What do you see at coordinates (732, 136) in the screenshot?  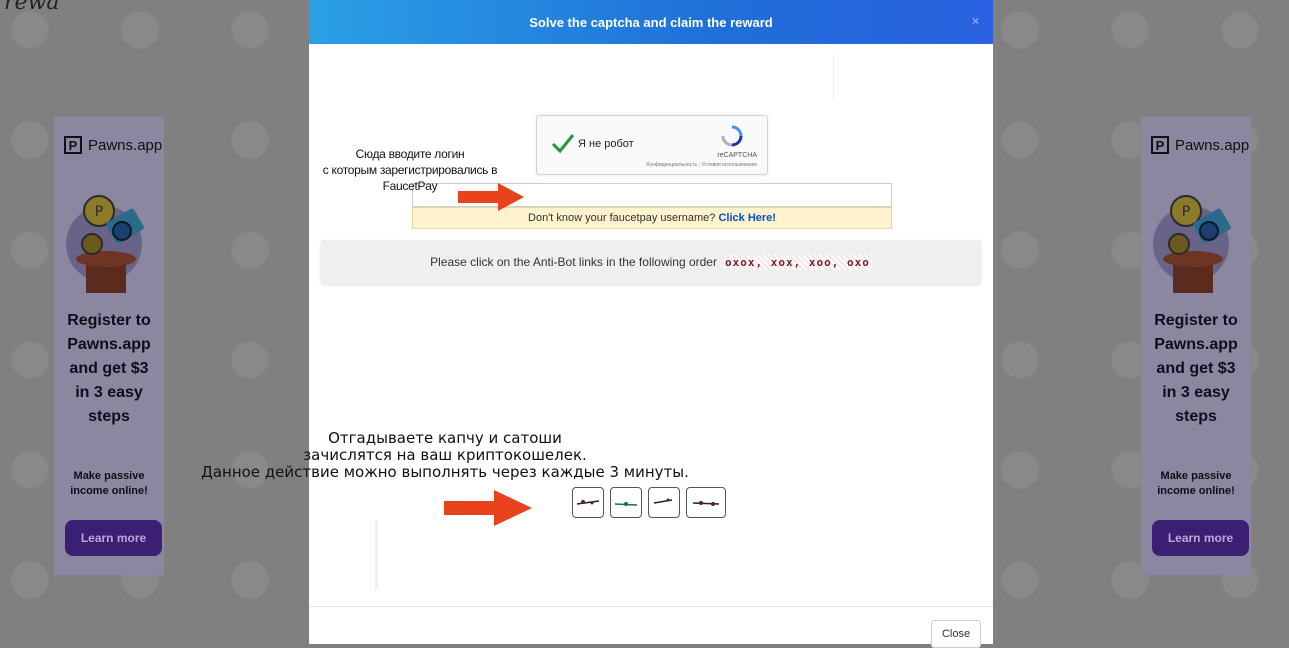 I see `recaptcha-logo-icon` at bounding box center [732, 136].